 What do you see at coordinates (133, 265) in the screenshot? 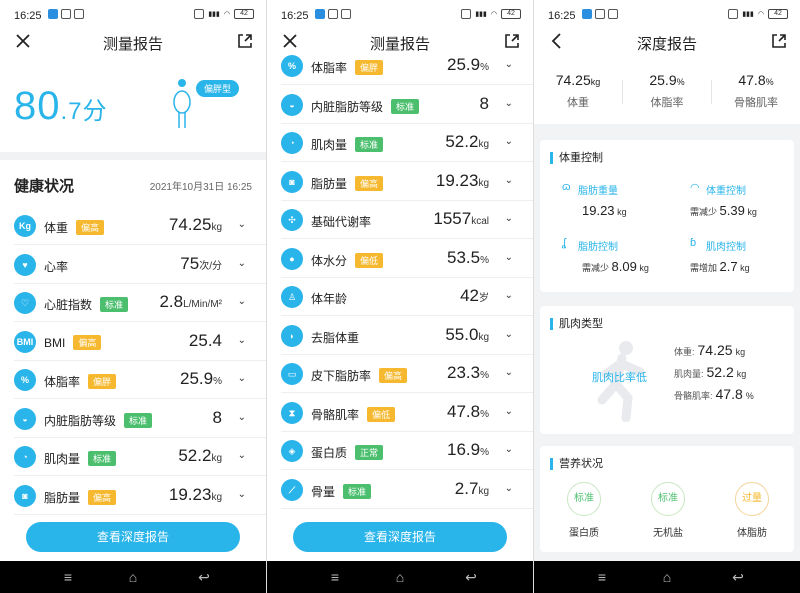
I see `metric-row: ♥ 心率 75次/分 ⌄` at bounding box center [133, 265].